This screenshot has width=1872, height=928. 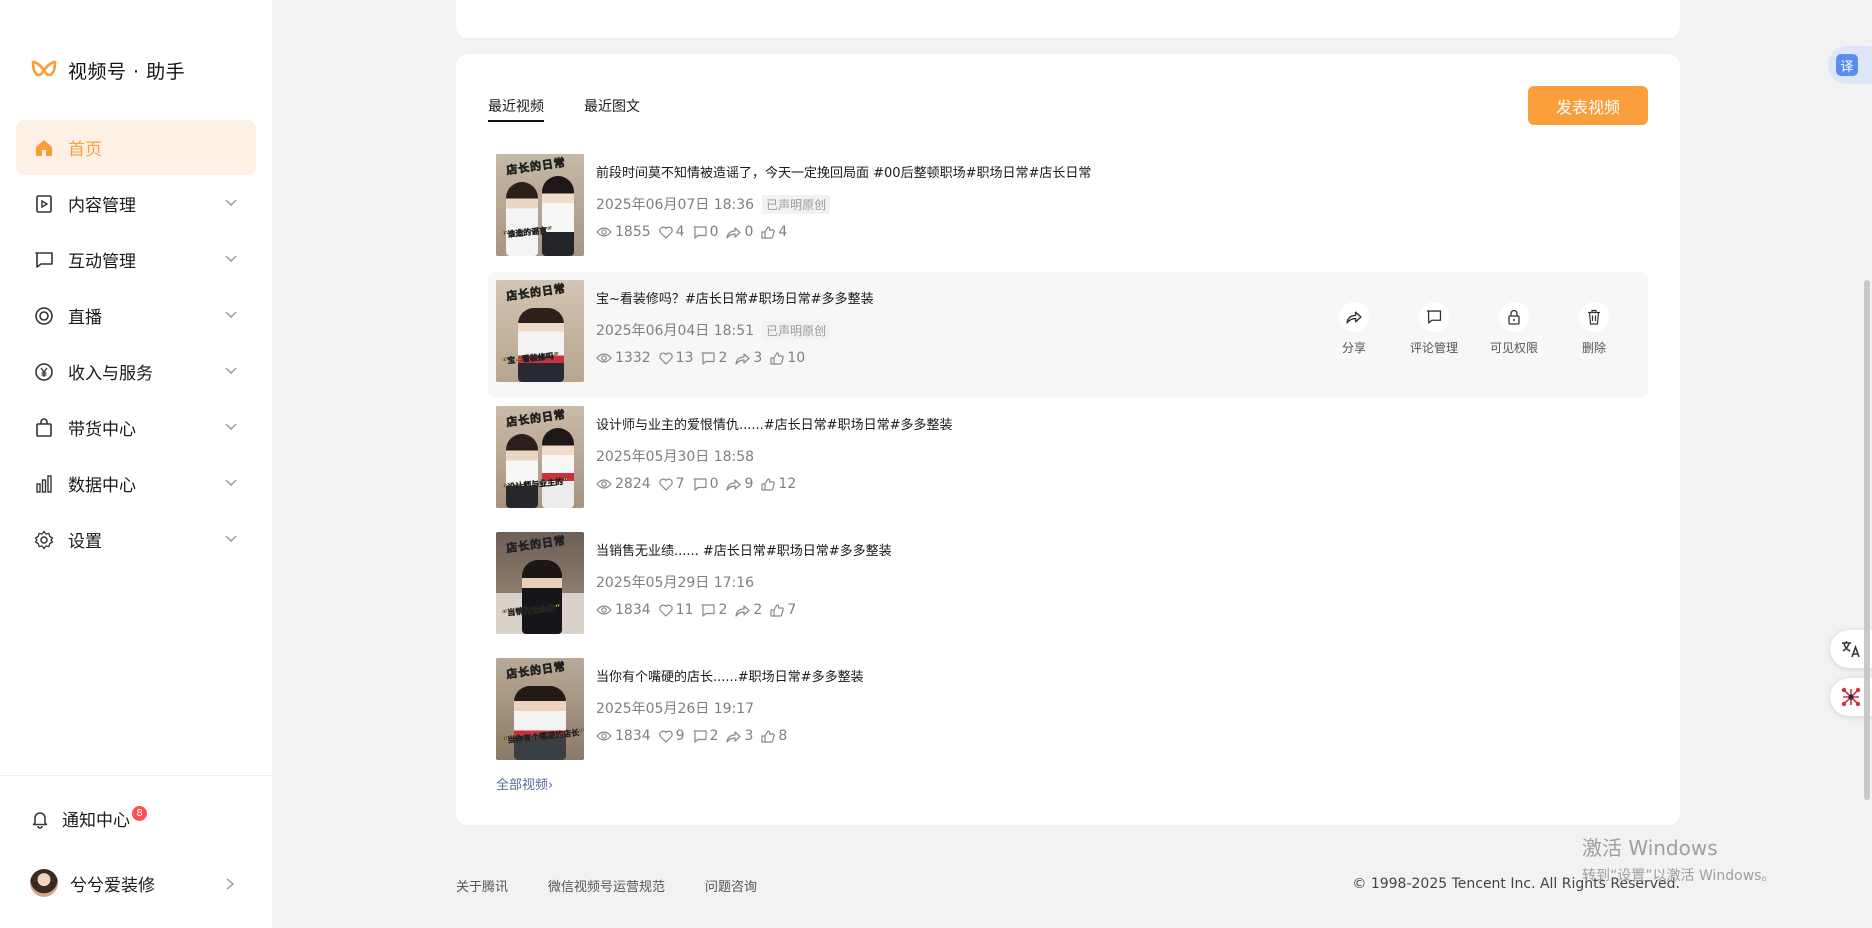 I want to click on scrollbar, so click(x=1867, y=540).